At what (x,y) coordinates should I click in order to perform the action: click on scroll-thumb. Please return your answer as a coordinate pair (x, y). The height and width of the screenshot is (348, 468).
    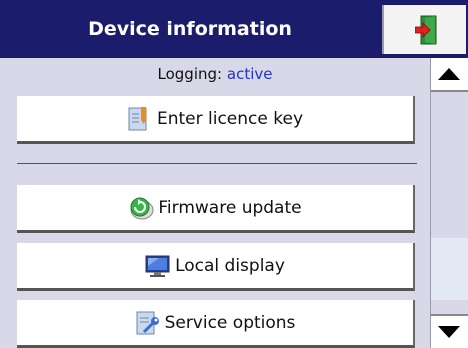
    Looking at the image, I should click on (449, 269).